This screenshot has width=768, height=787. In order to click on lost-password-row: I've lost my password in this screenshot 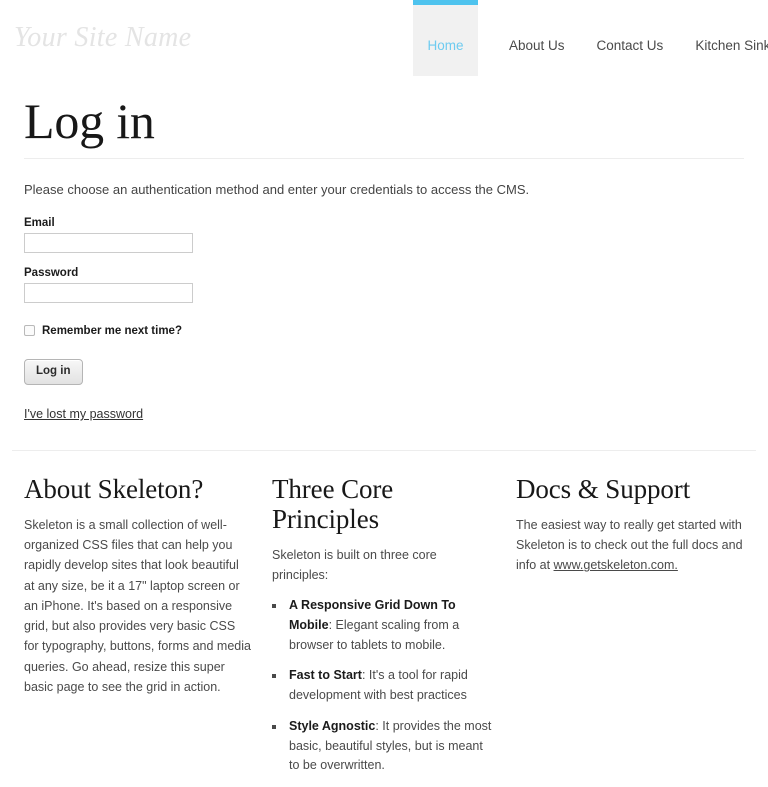, I will do `click(384, 404)`.